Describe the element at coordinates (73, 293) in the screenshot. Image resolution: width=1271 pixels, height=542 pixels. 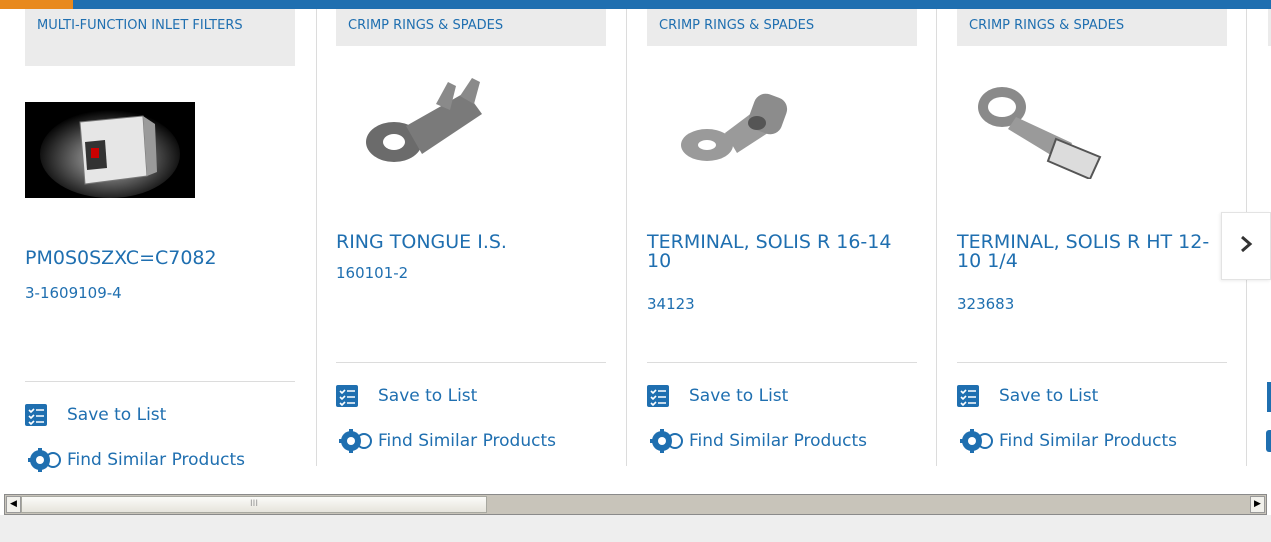
I see `product-part-number: 3-1609109-4` at that location.